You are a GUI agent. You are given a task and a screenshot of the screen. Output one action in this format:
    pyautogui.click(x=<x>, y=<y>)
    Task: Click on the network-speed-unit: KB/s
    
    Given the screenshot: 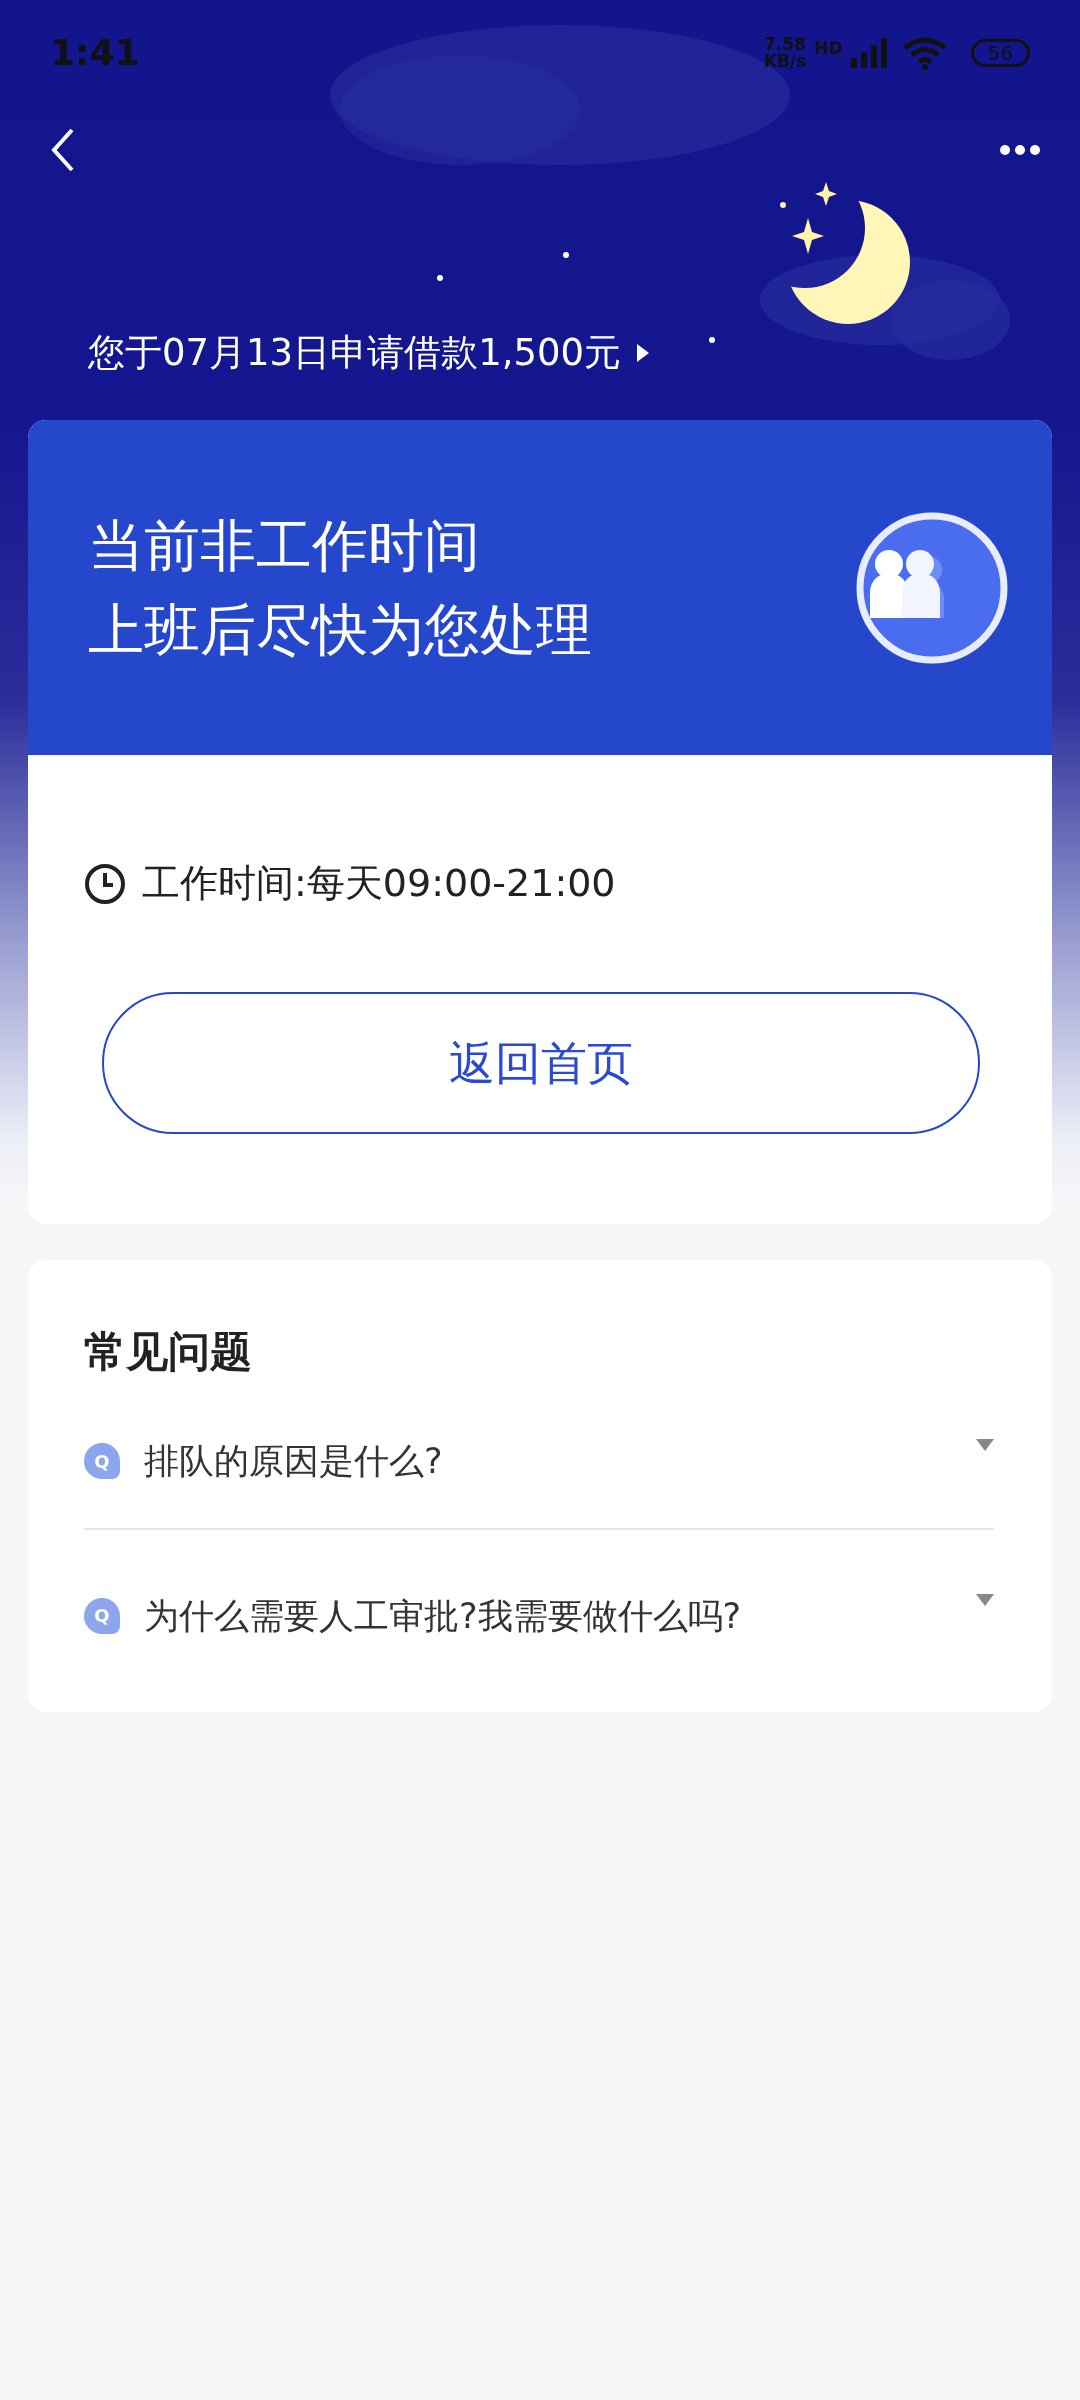 What is the action you would take?
    pyautogui.click(x=785, y=61)
    